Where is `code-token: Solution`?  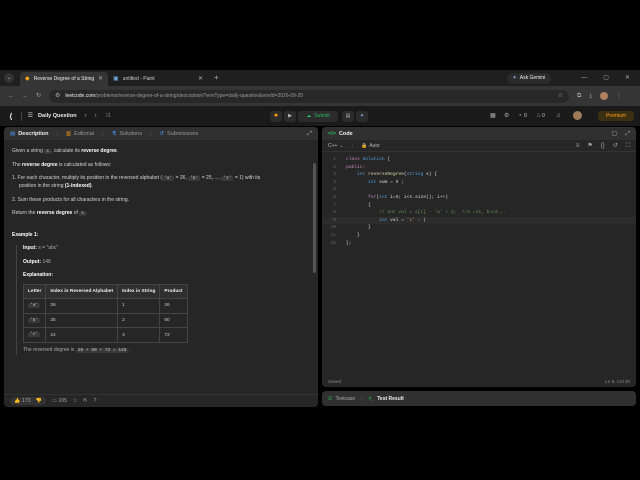
code-token: Solution is located at coordinates (373, 159).